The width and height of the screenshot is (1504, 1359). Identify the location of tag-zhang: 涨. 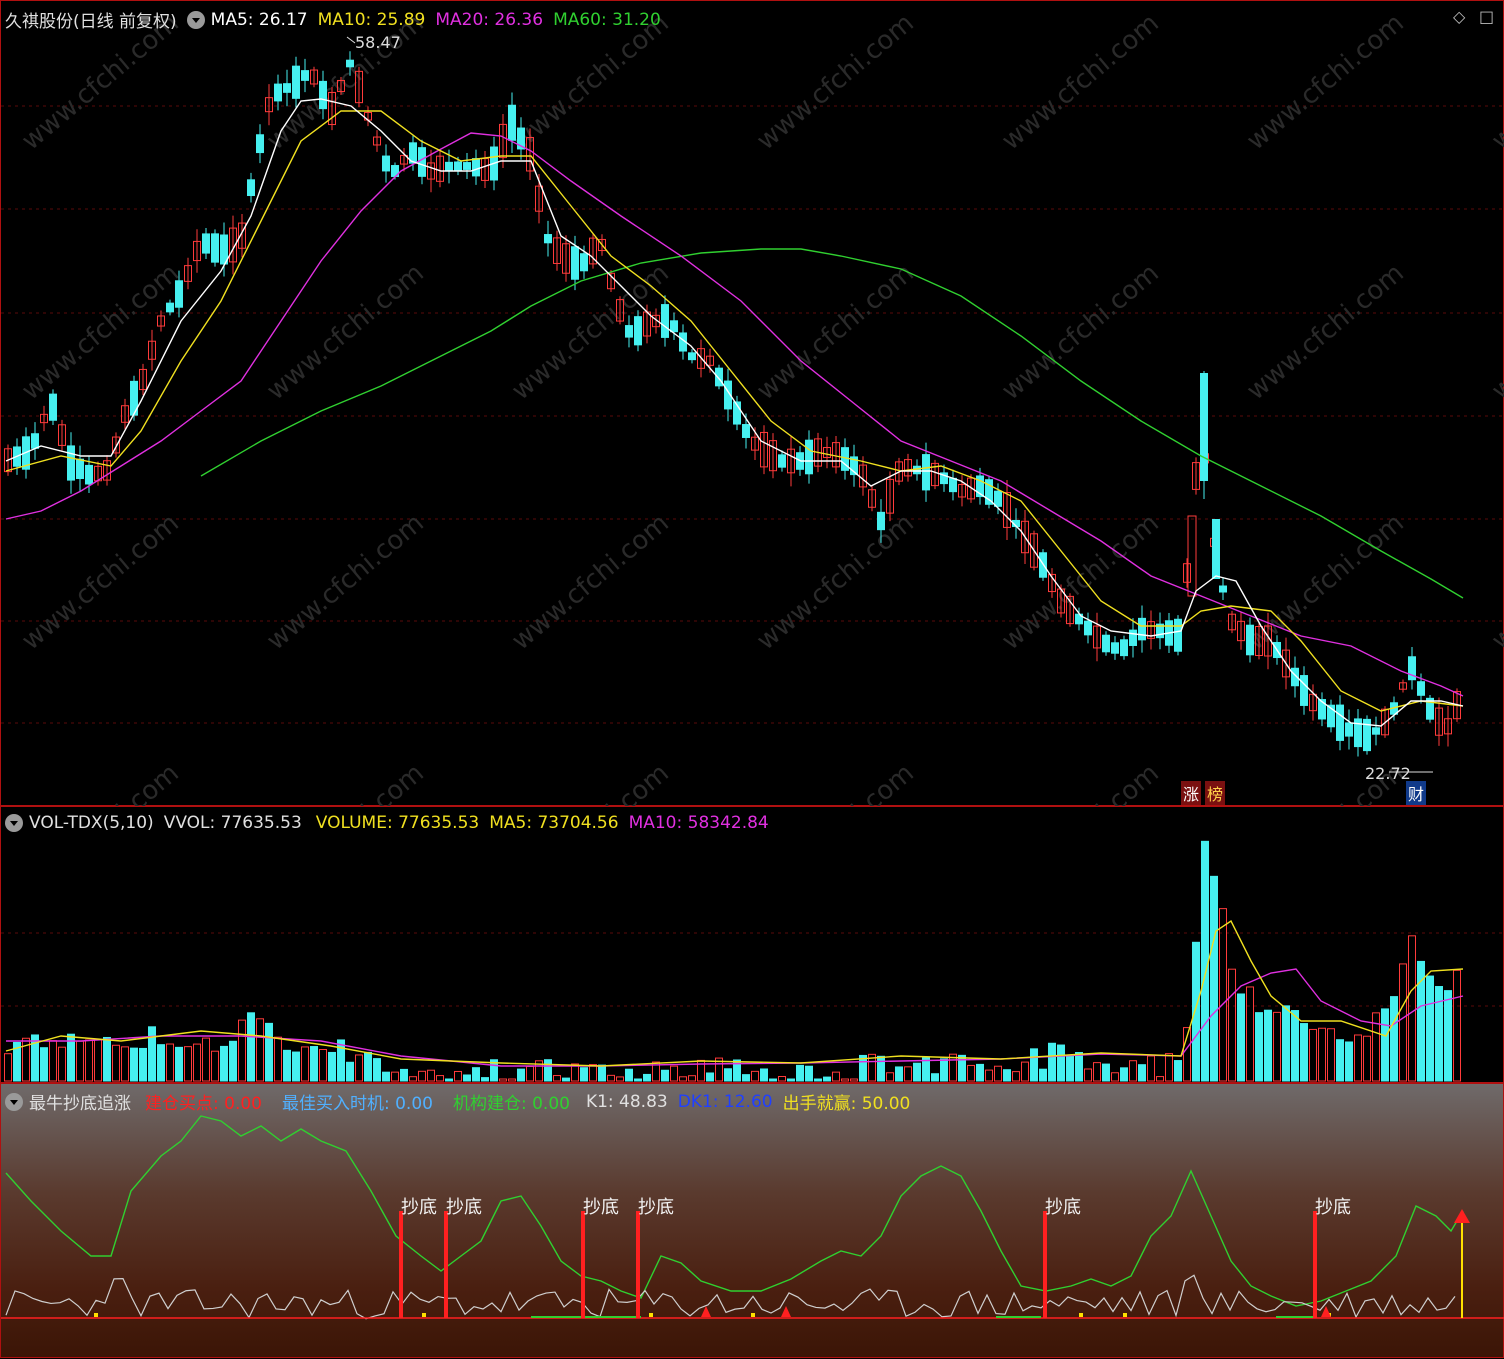
(1191, 793).